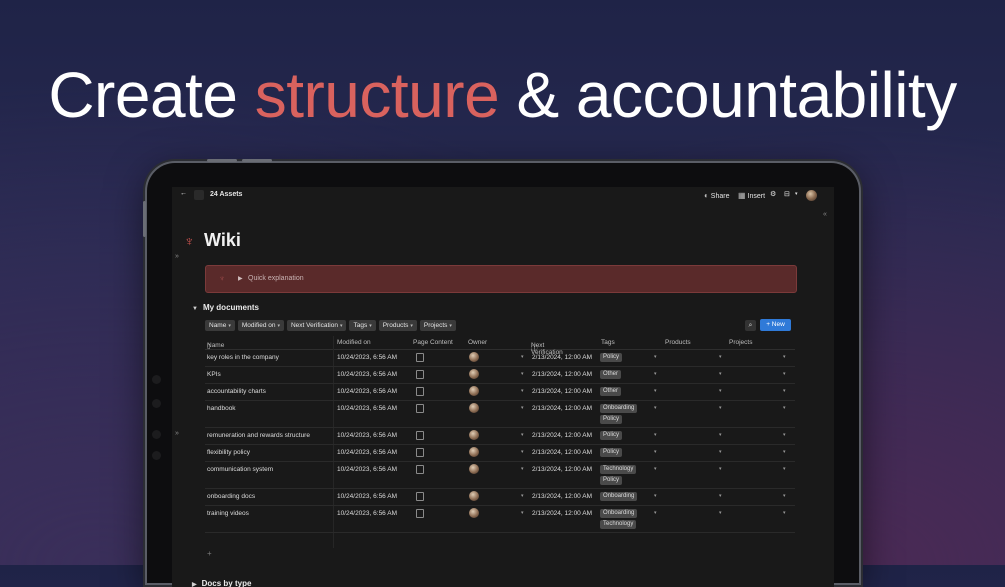  Describe the element at coordinates (751, 195) in the screenshot. I see `insert-button: ▦ Insert` at that location.